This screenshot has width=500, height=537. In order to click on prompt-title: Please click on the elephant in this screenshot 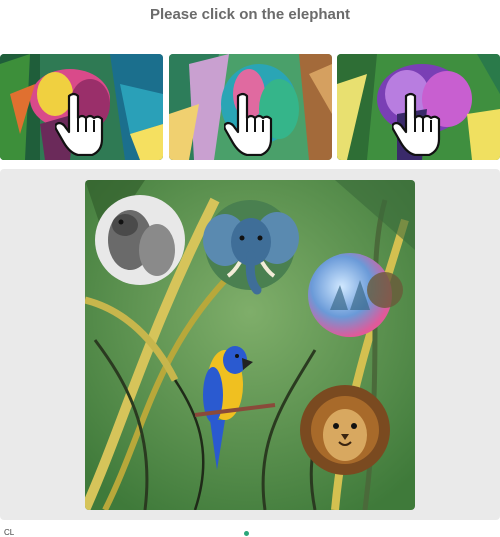, I will do `click(250, 14)`.